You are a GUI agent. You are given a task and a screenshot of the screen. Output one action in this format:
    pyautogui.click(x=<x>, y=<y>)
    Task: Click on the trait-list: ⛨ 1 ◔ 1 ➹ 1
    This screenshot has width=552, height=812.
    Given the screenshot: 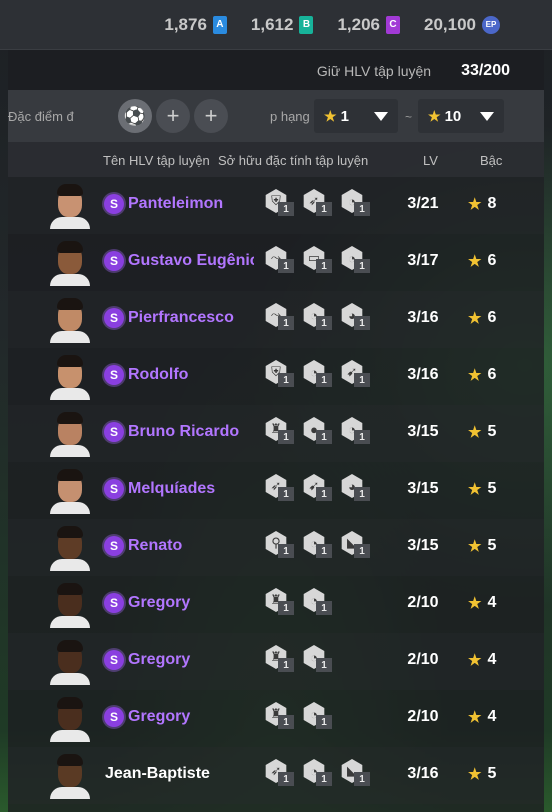 What is the action you would take?
    pyautogui.click(x=318, y=375)
    